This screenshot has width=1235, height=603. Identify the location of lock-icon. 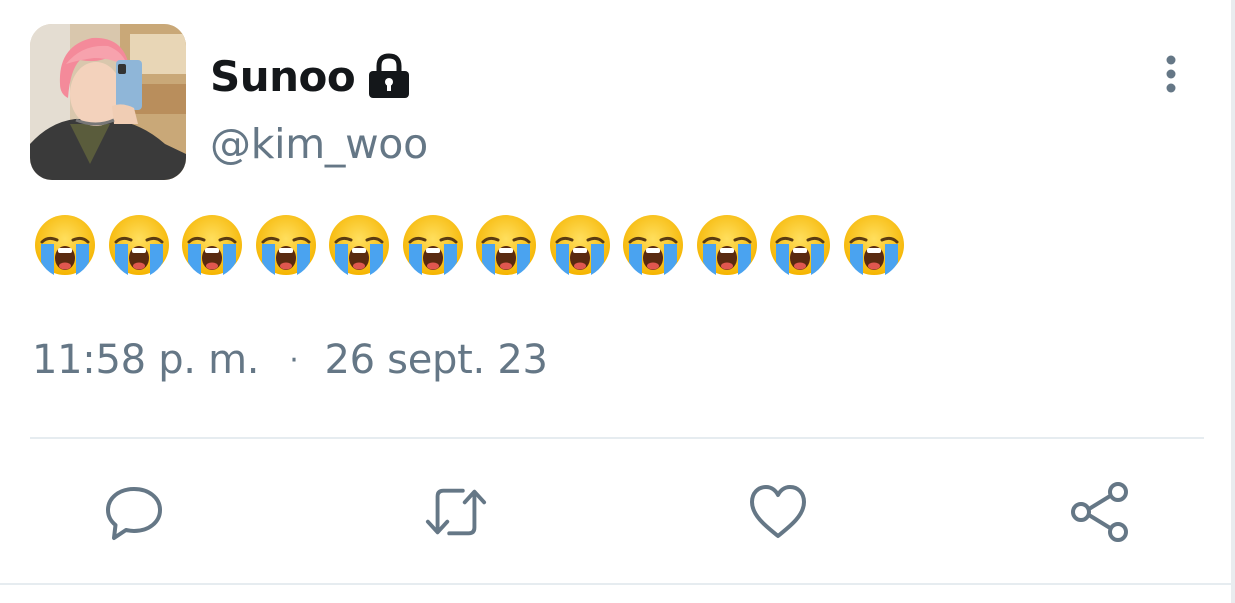
(389, 76).